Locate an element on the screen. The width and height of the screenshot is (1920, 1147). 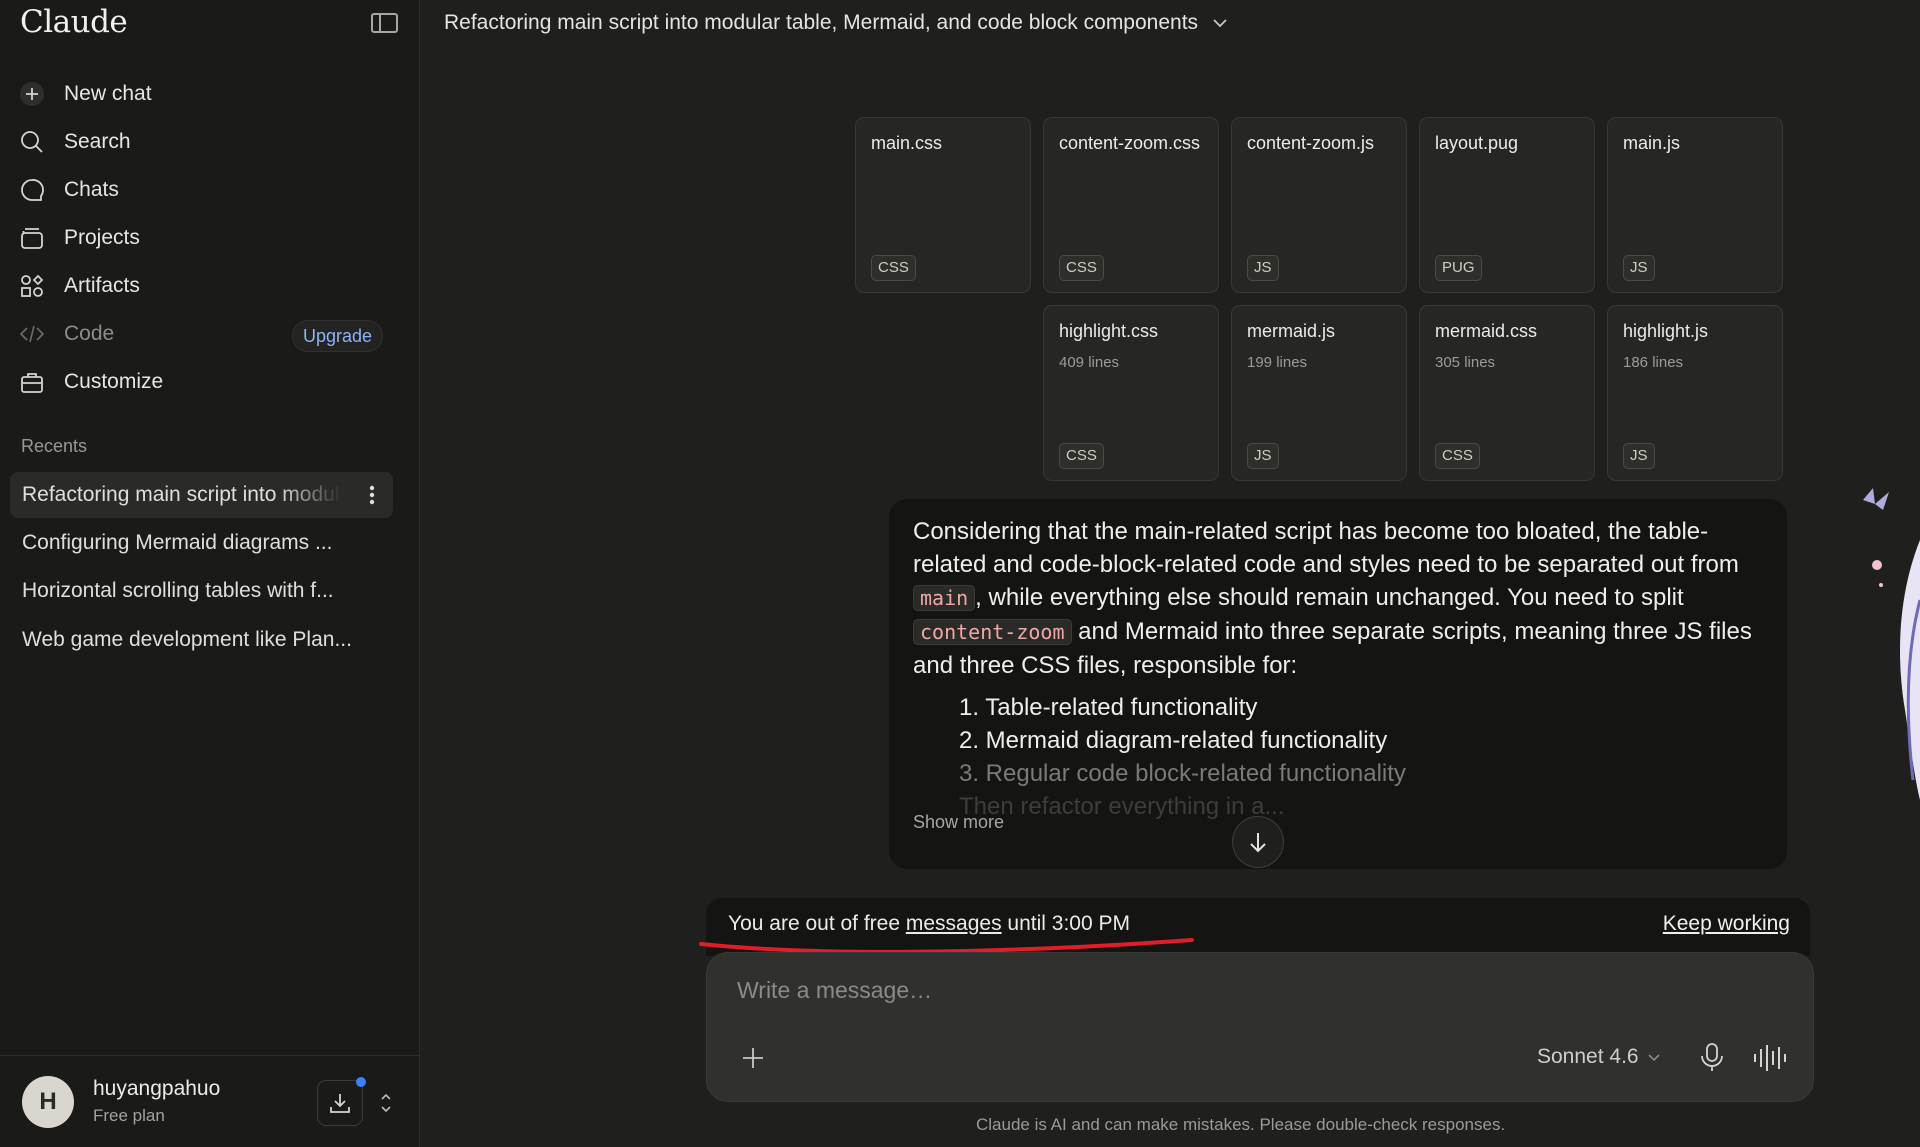
file-attachment-card: main.css CSS is located at coordinates (943, 205).